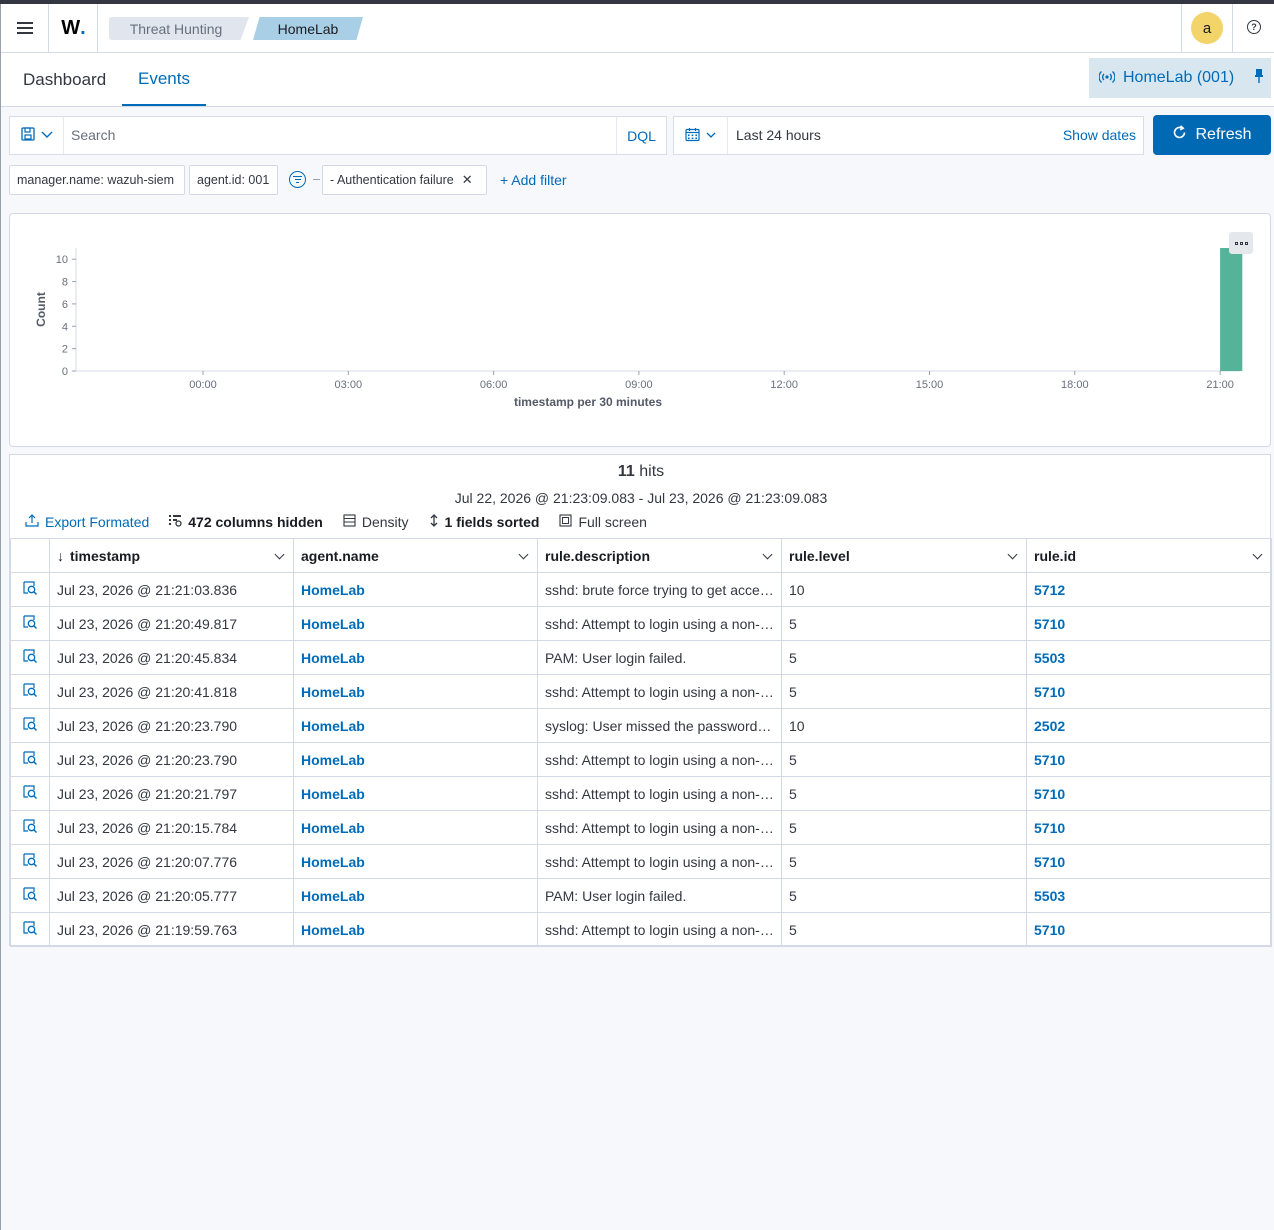  I want to click on columns-hidden-button: 472 columns hidden, so click(246, 522).